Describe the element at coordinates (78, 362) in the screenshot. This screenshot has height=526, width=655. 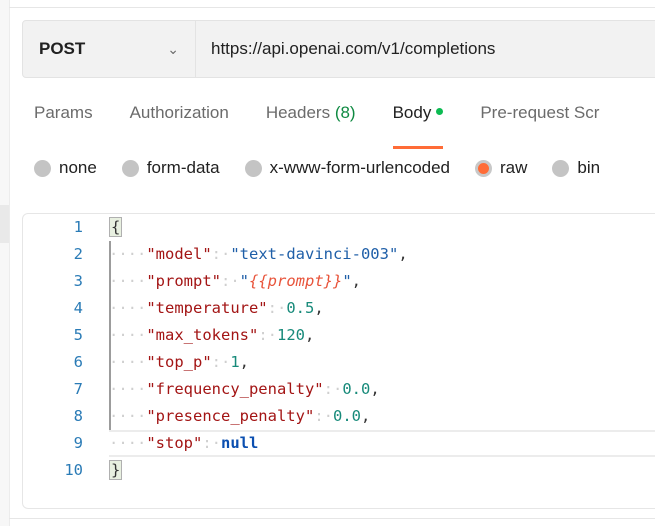
I see `line-number: 6` at that location.